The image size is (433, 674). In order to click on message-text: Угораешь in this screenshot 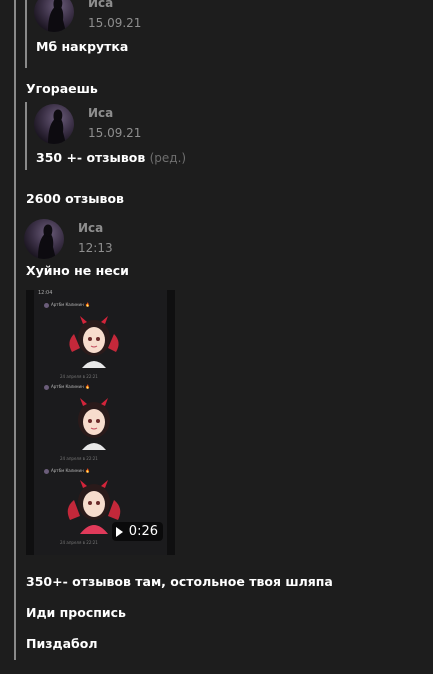, I will do `click(62, 88)`.